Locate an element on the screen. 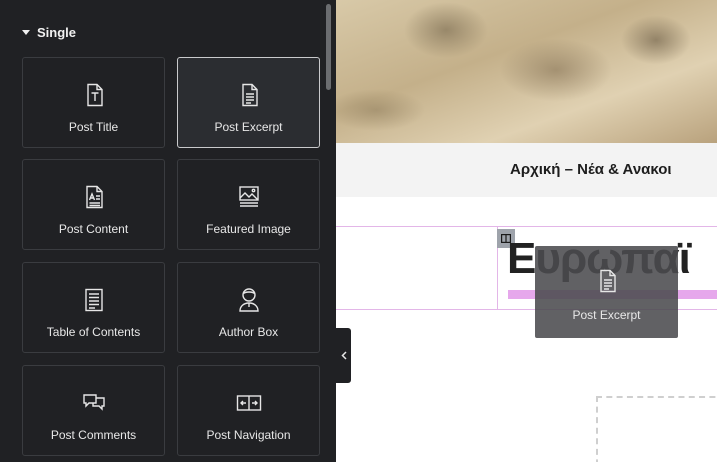 The width and height of the screenshot is (717, 462). table-of-contents-icon is located at coordinates (94, 300).